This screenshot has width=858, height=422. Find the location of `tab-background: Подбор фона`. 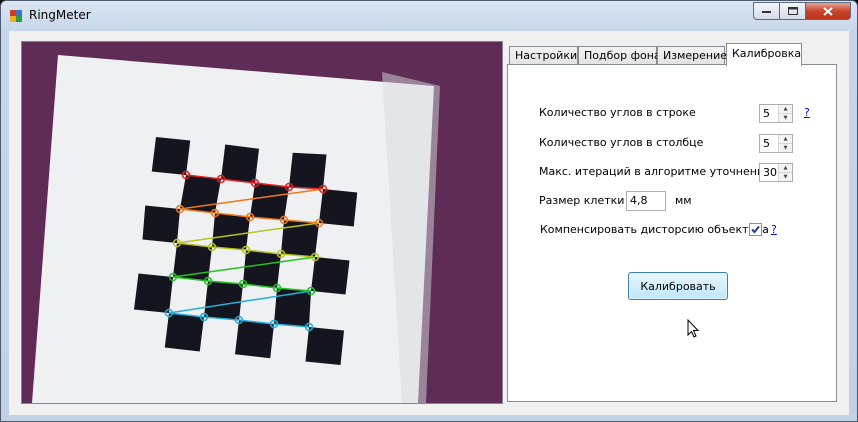

tab-background: Подбор фона is located at coordinates (619, 55).